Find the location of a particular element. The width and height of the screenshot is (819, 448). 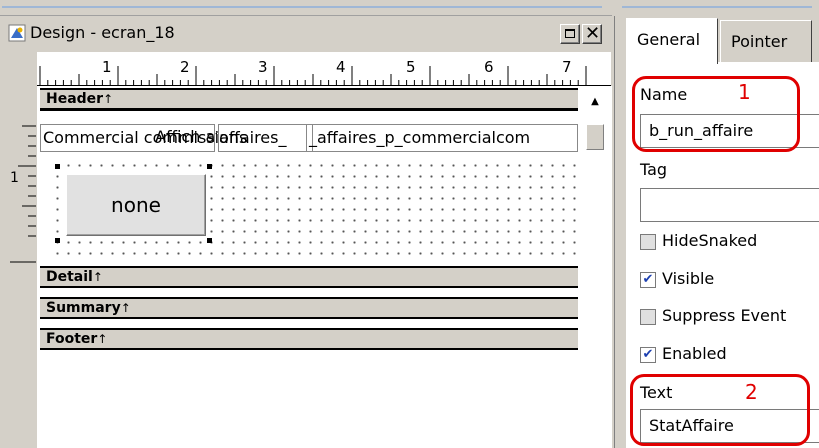

vertical-ruler-ticks is located at coordinates (23, 194).